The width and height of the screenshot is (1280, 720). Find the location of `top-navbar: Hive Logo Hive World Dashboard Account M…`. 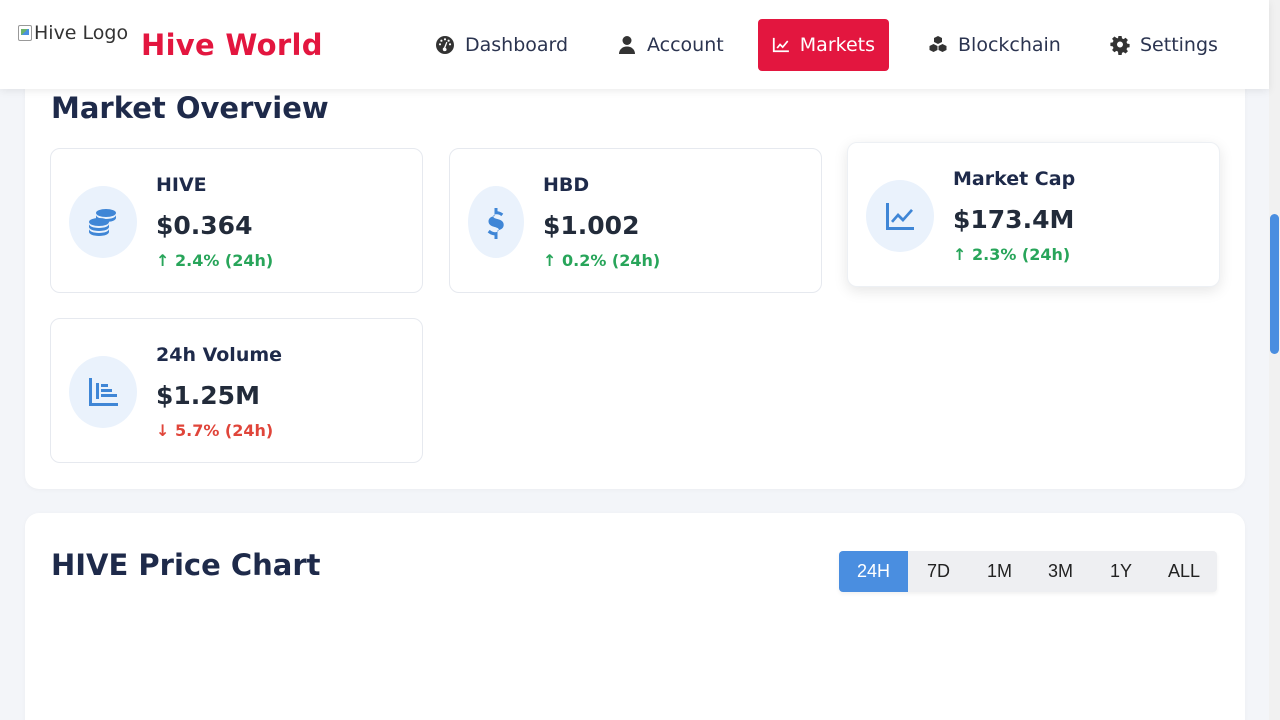

top-navbar: Hive Logo Hive World Dashboard Account M… is located at coordinates (634, 44).